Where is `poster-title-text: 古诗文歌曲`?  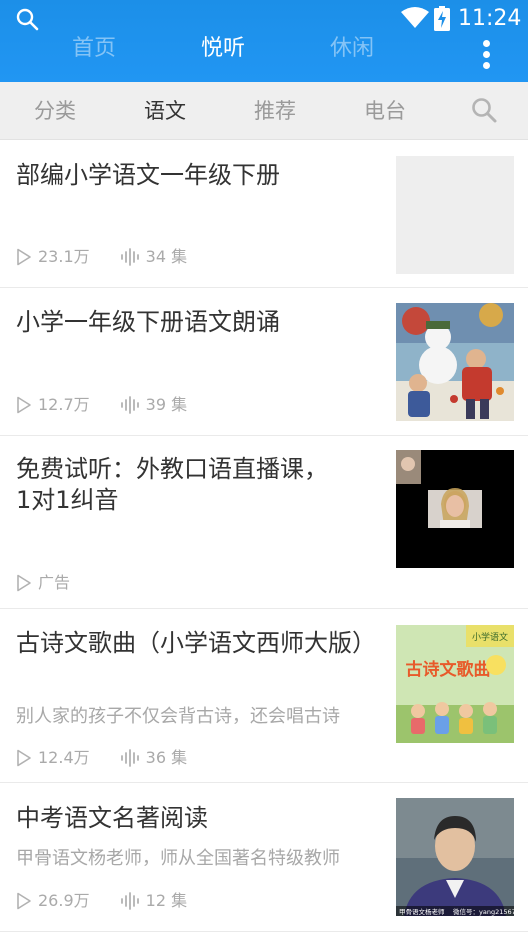
poster-title-text: 古诗文歌曲 is located at coordinates (448, 669).